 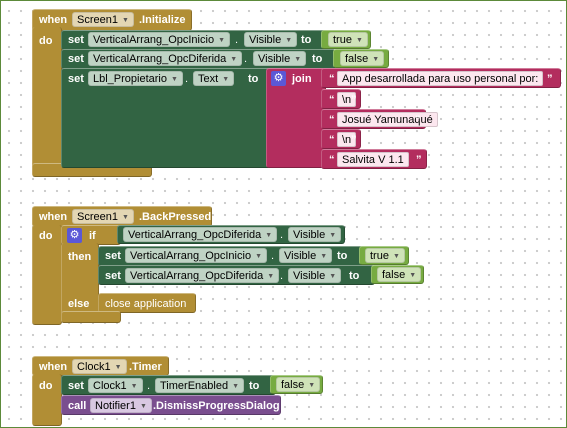 I want to click on event-component-dropdown: Clock1 ▼, so click(x=99, y=366).